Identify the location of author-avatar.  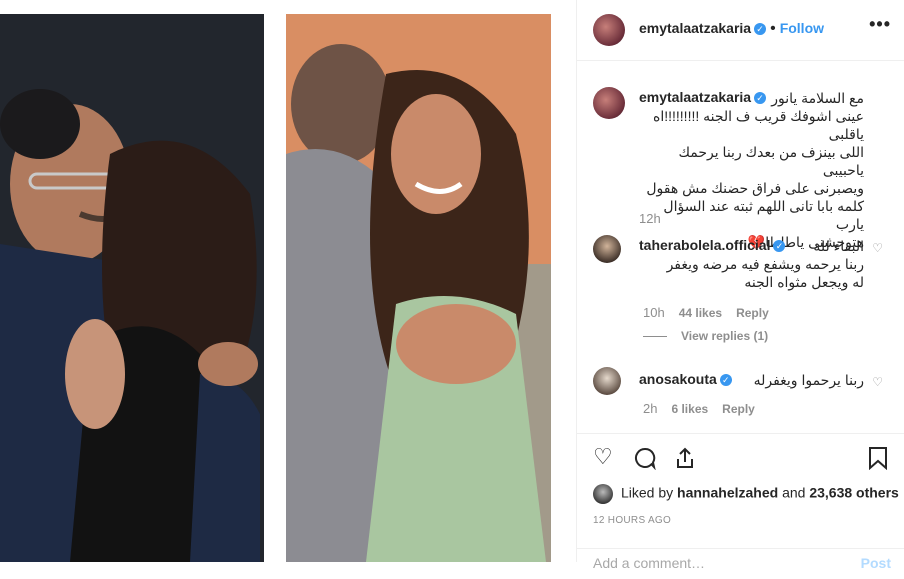
(609, 30).